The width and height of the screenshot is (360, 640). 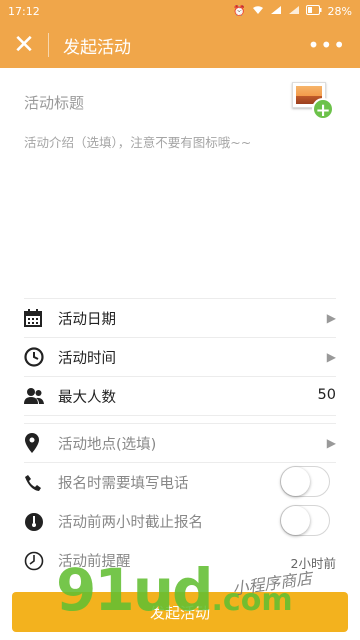 What do you see at coordinates (36, 396) in the screenshot?
I see `people-icon` at bounding box center [36, 396].